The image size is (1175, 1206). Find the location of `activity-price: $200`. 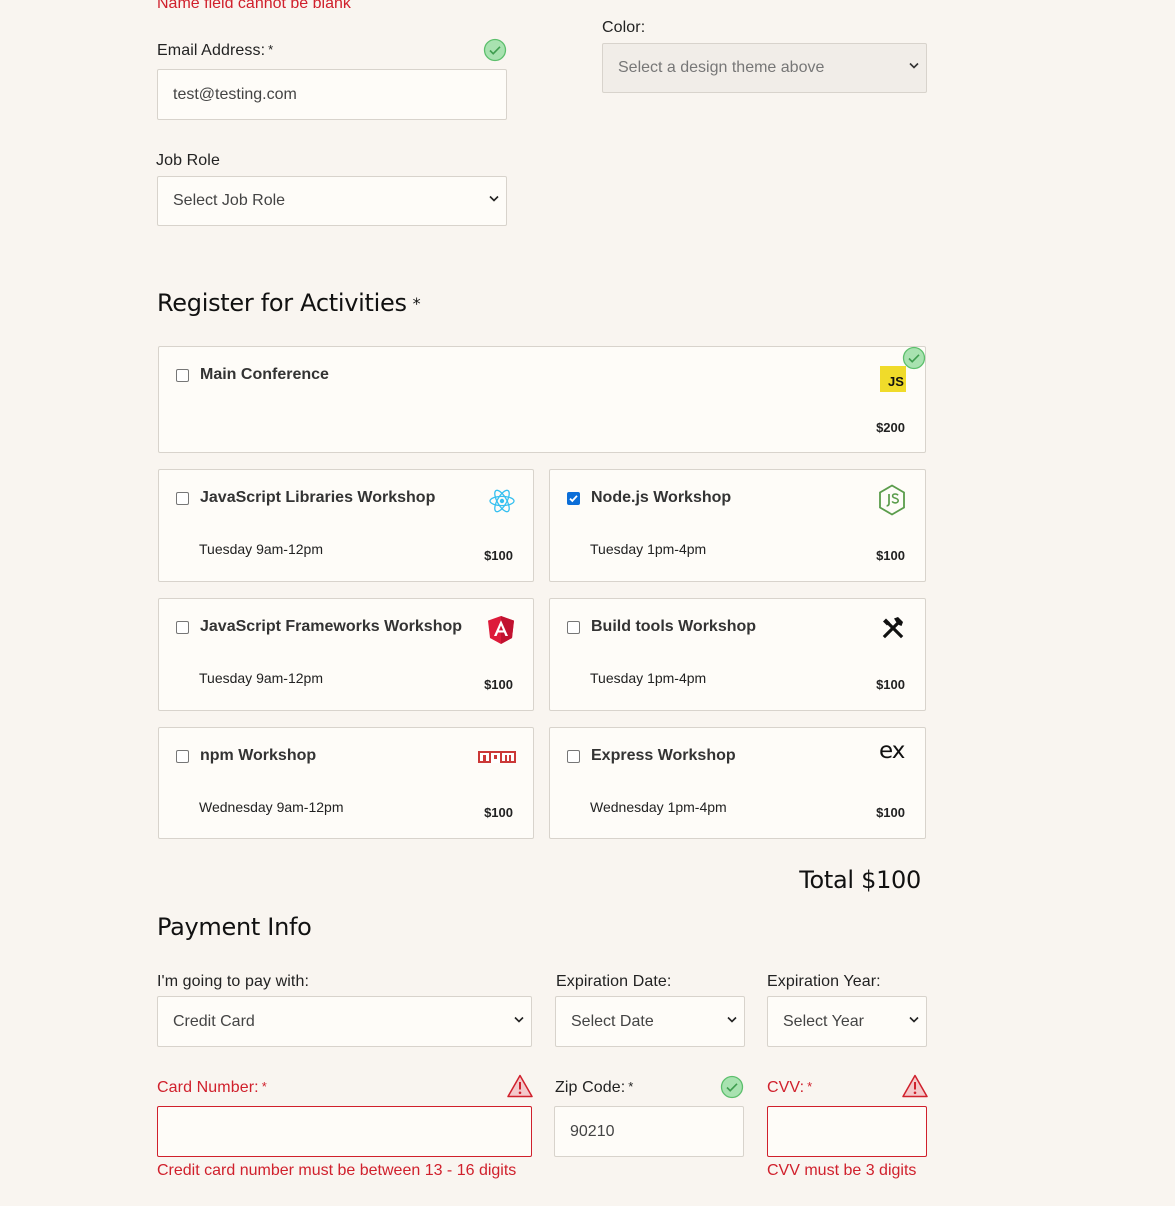

activity-price: $200 is located at coordinates (890, 427).